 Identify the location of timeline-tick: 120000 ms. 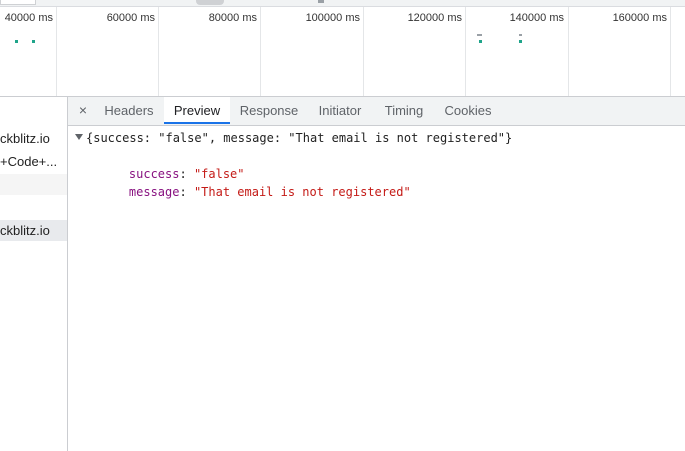
(434, 18).